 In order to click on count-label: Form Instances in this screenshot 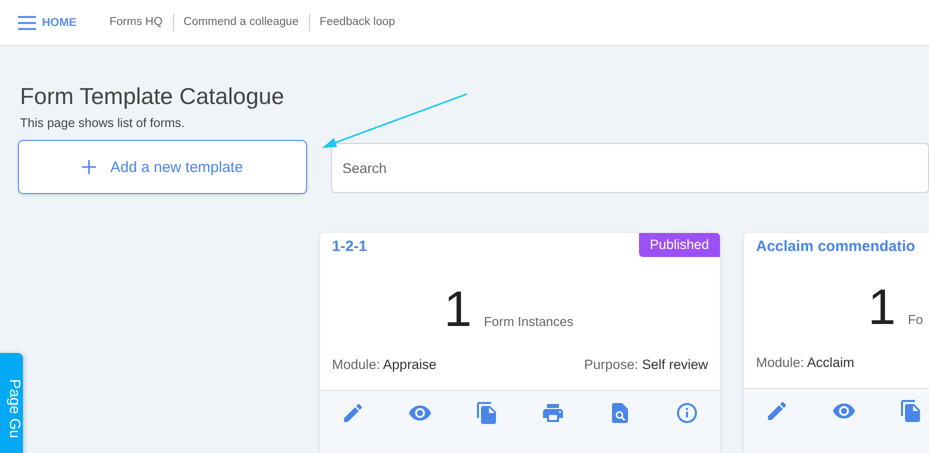, I will do `click(529, 321)`.